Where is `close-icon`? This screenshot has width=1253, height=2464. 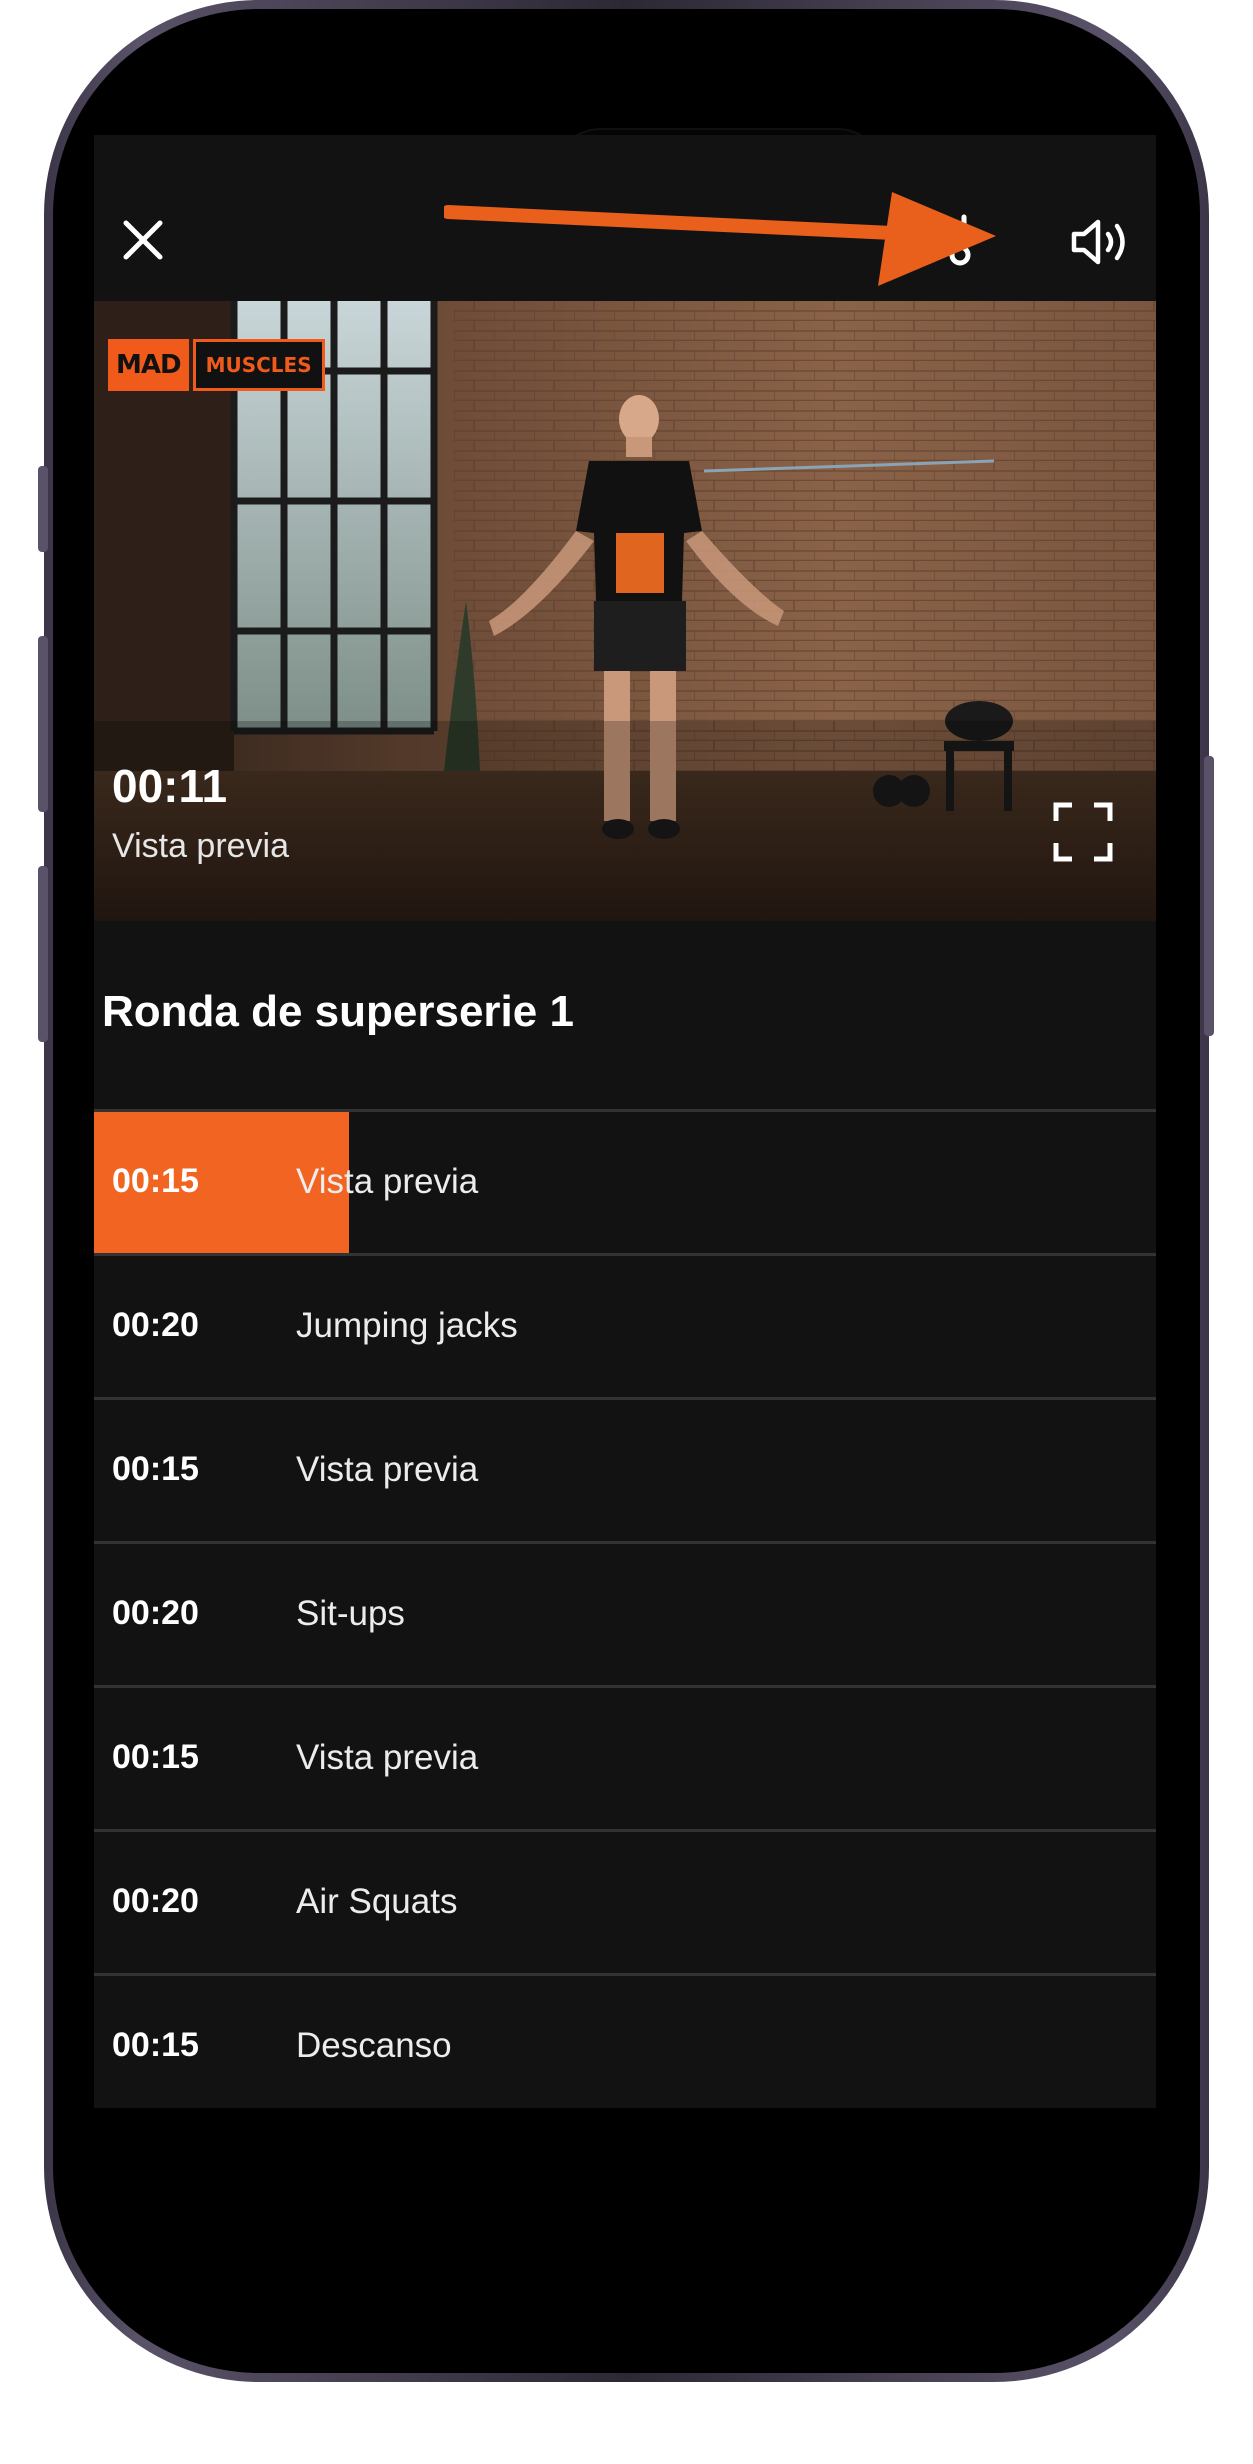
close-icon is located at coordinates (143, 240).